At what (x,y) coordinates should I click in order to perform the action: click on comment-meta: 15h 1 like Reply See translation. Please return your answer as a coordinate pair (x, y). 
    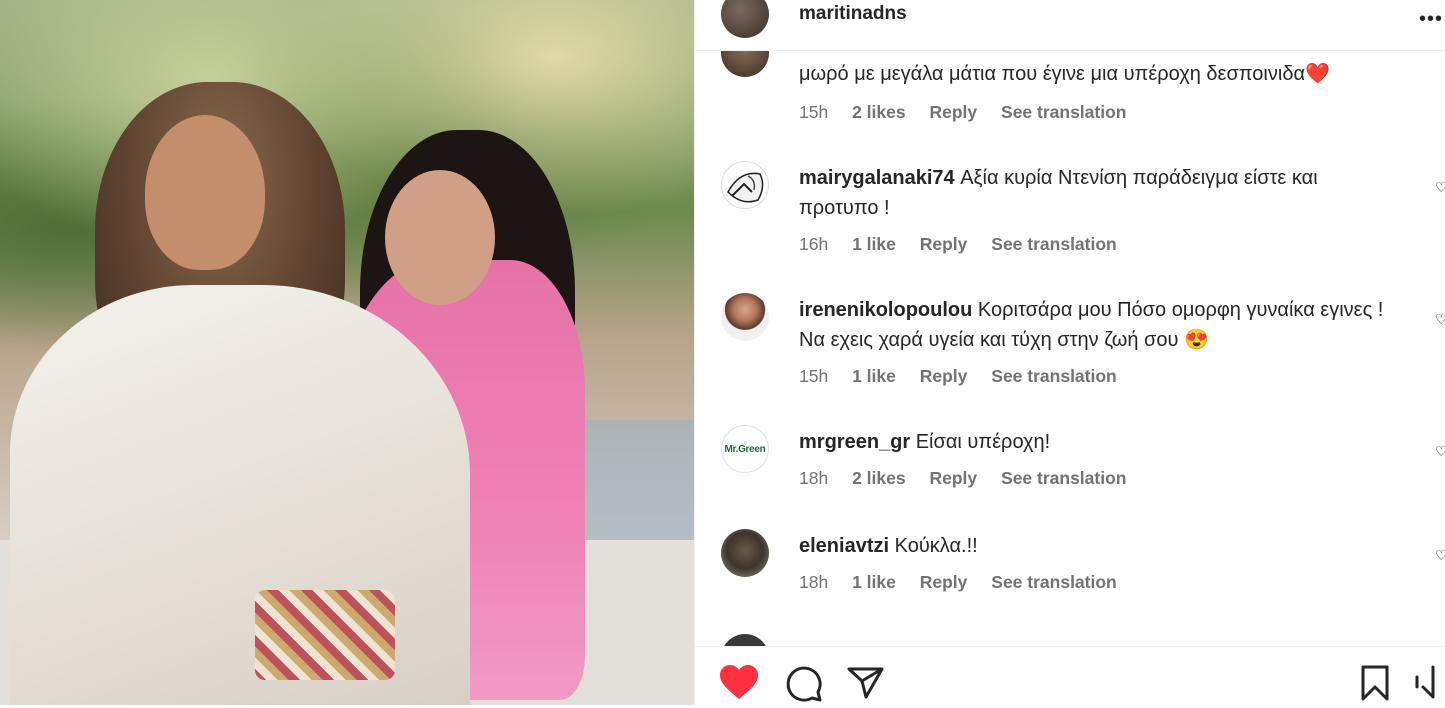
    Looking at the image, I should click on (967, 376).